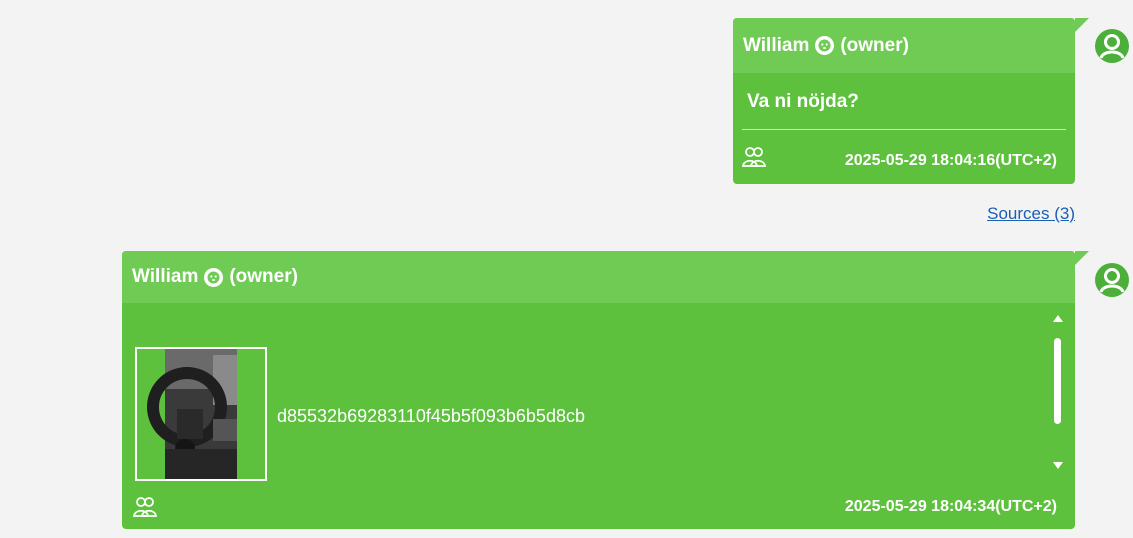 The width and height of the screenshot is (1133, 538). What do you see at coordinates (431, 416) in the screenshot?
I see `attachment-name: d85532b69283110f45b5f093b6b5d8cb` at bounding box center [431, 416].